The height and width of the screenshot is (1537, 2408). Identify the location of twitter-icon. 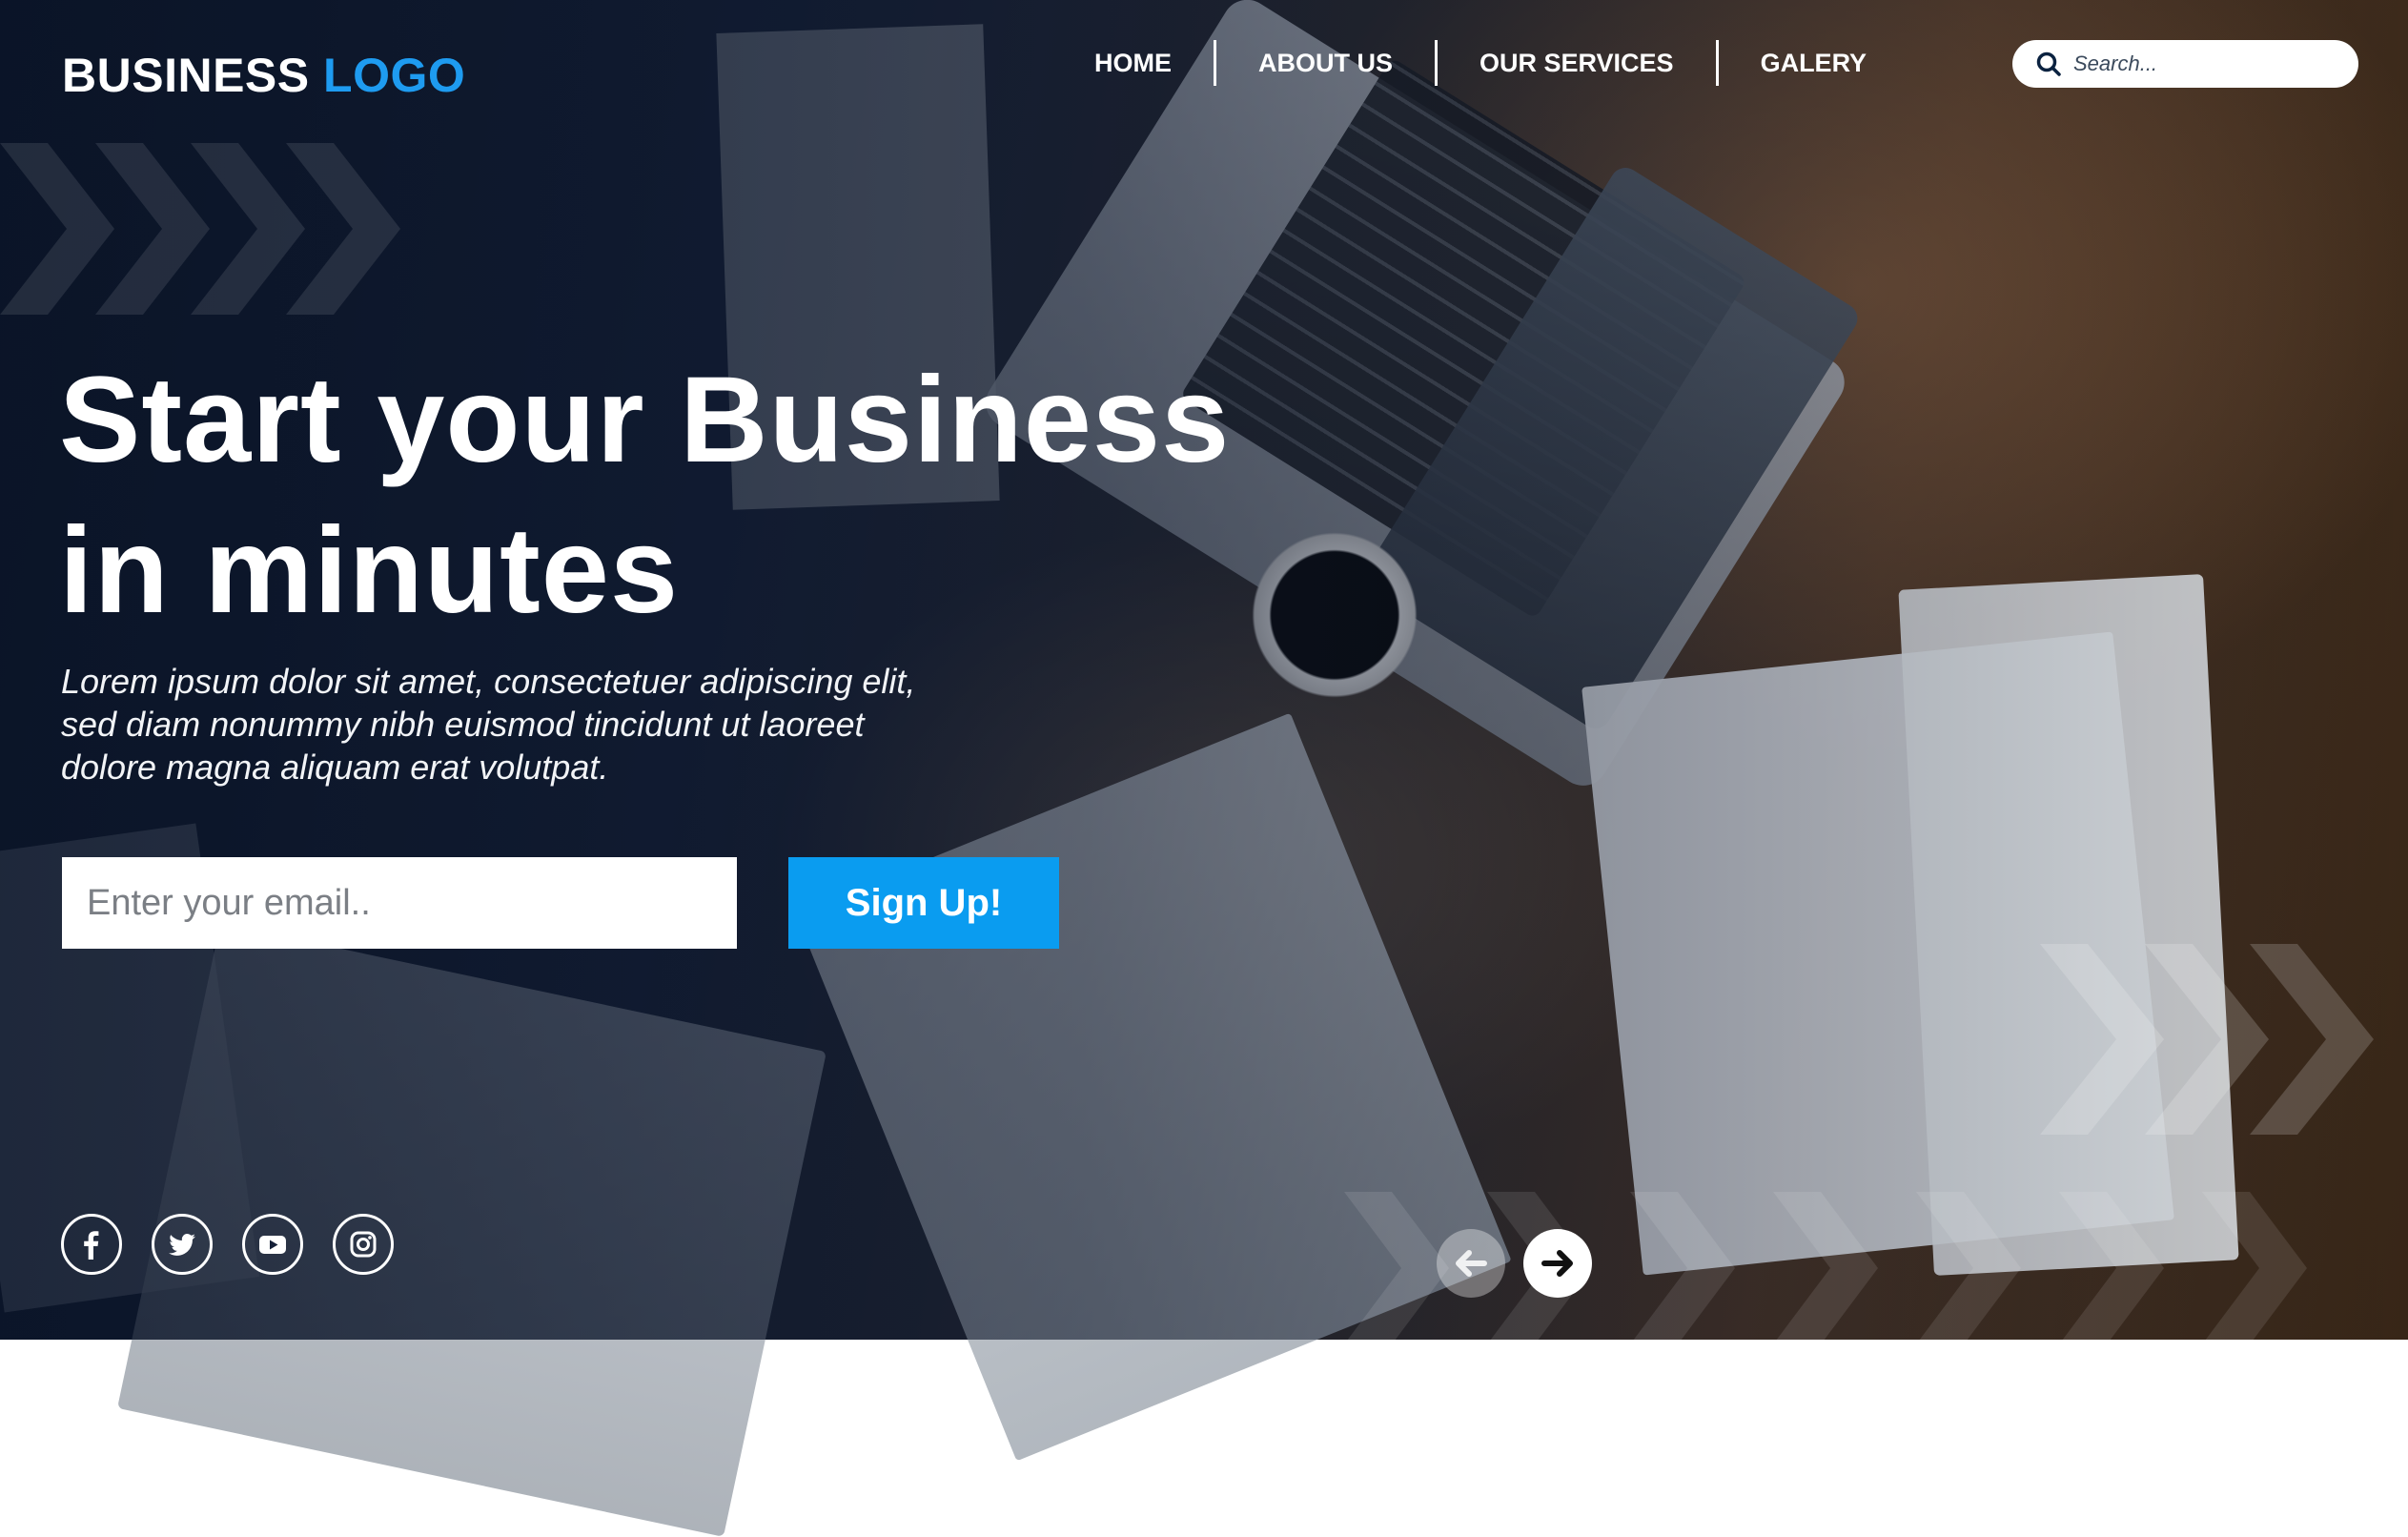
(182, 1245).